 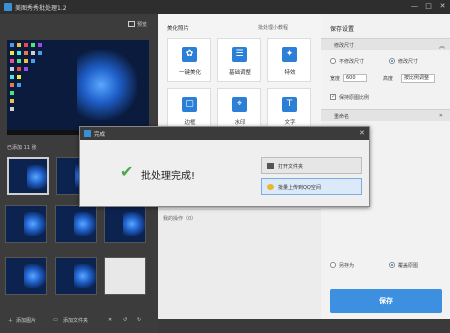 I want to click on section-rename: 重命名 », so click(x=385, y=115).